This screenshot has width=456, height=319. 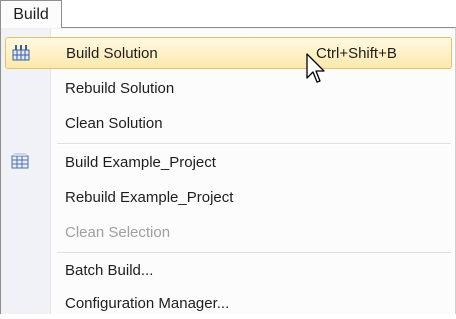 What do you see at coordinates (356, 53) in the screenshot?
I see `menu-item-shortcut: Ctrl+Shift+B` at bounding box center [356, 53].